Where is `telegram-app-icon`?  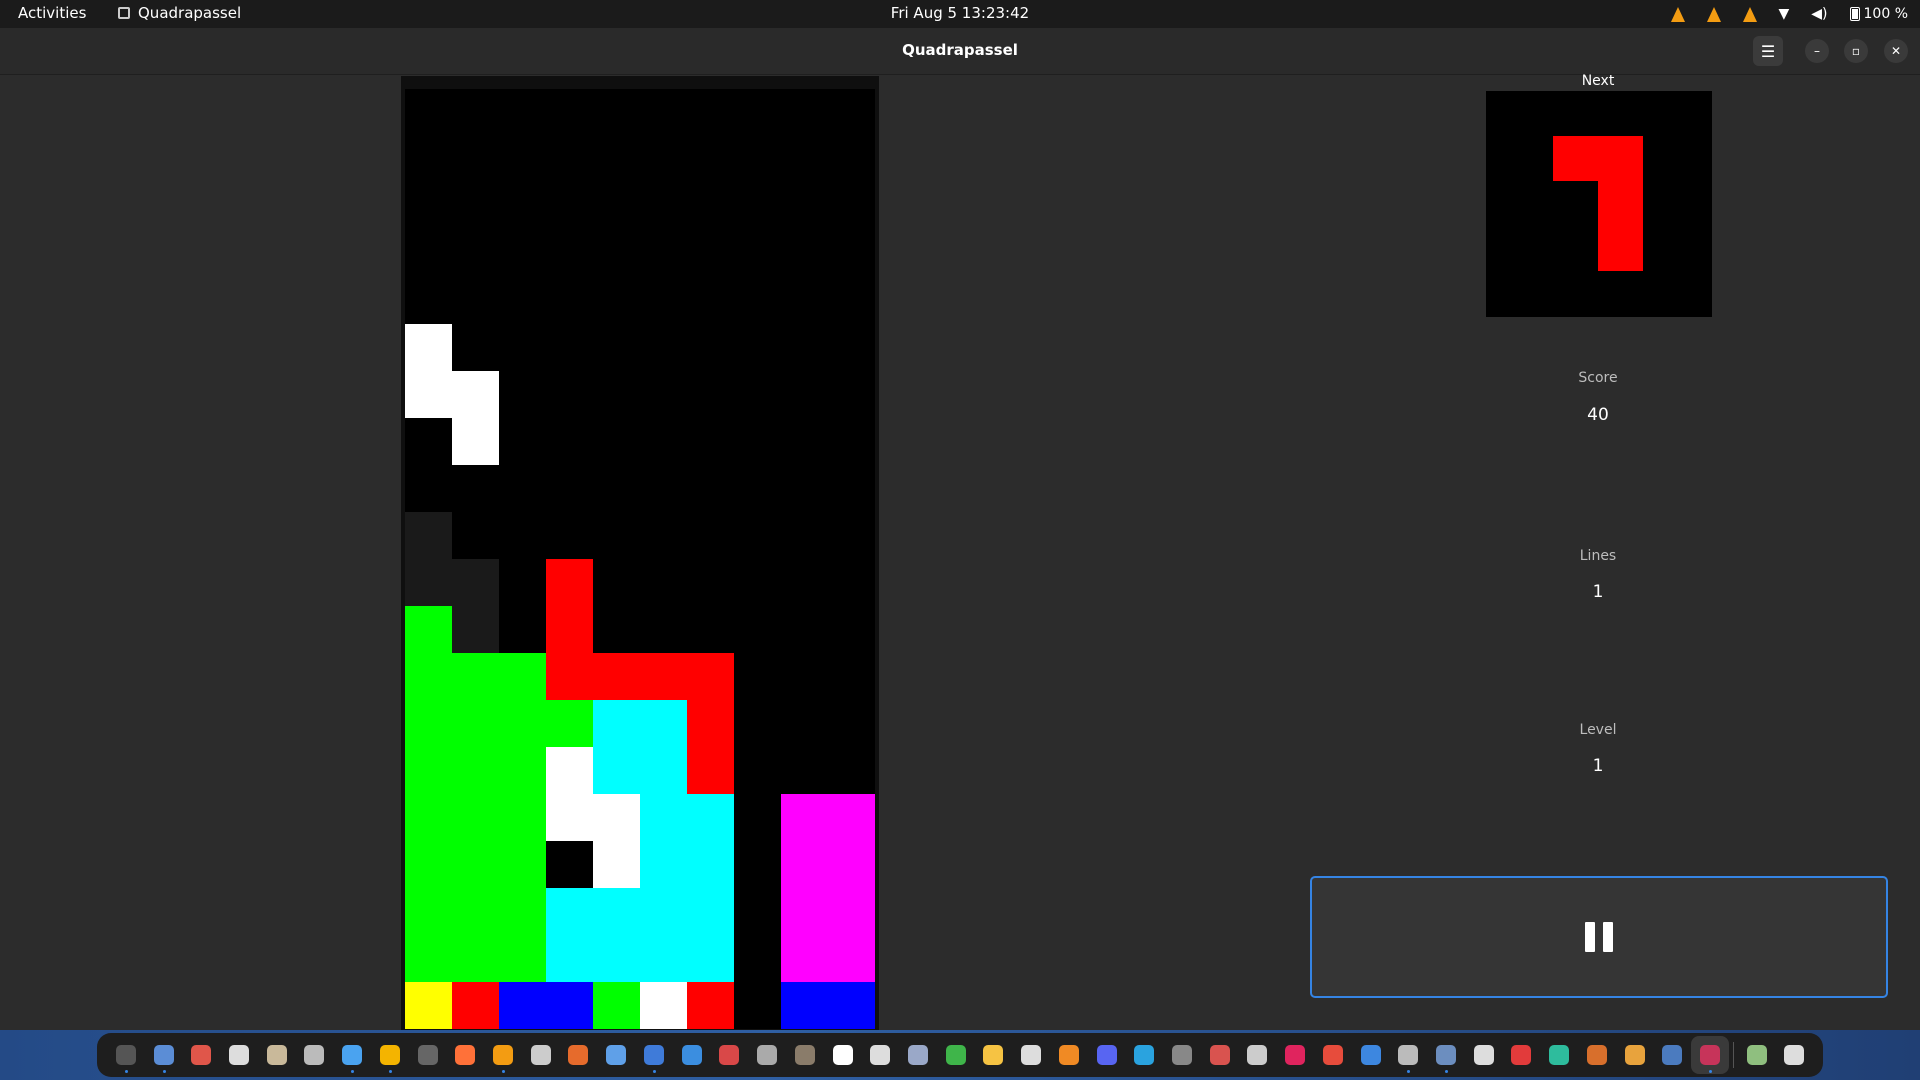
telegram-app-icon is located at coordinates (1144, 1055).